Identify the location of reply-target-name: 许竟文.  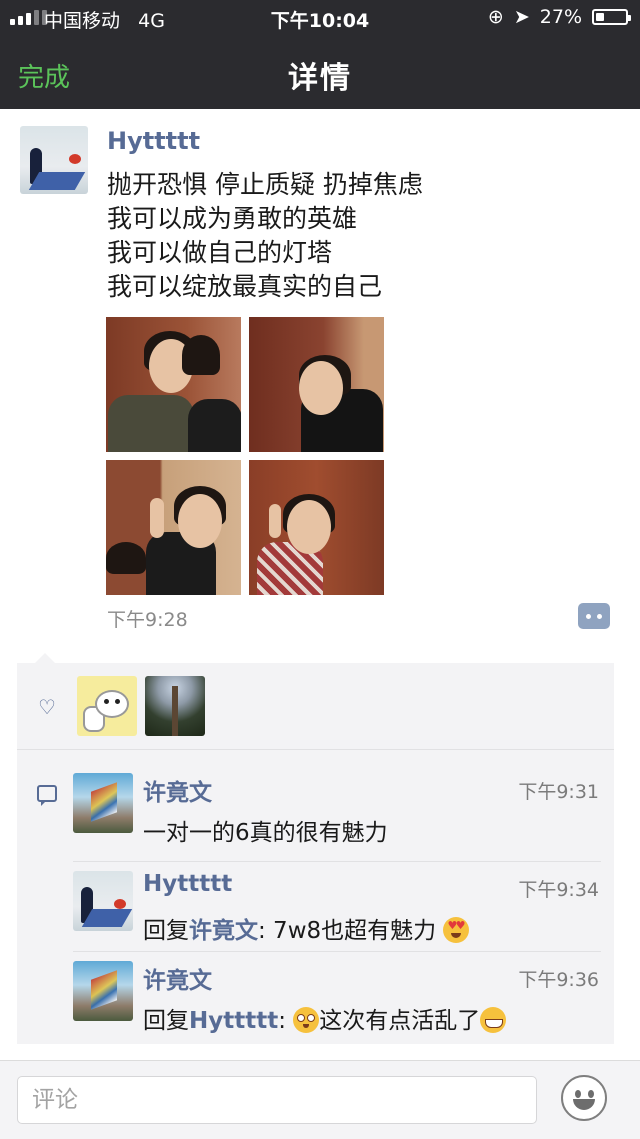
(223, 931).